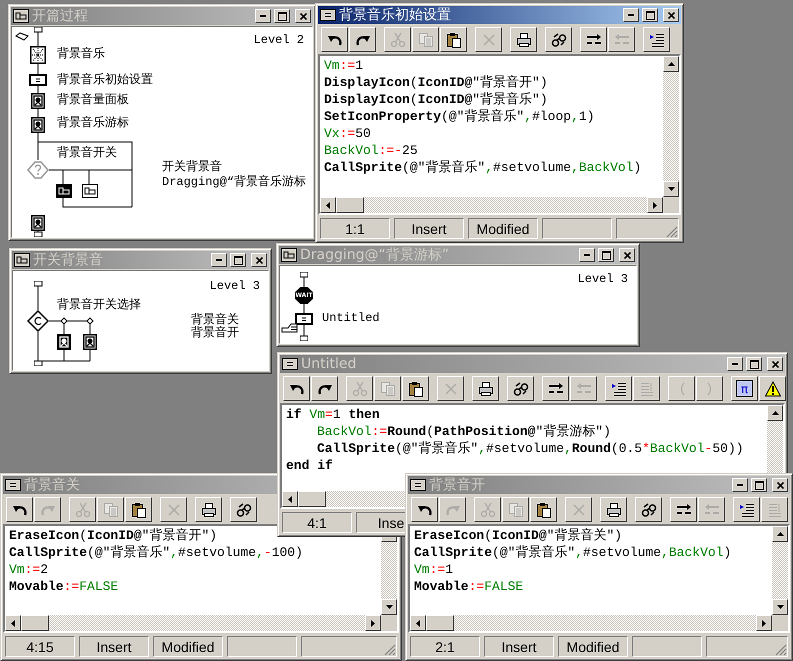 This screenshot has height=661, width=793. I want to click on code-editor: EraseIcon(IconID@"背景音关") CallSprite(@"背景音乐",#setvolume,BackVol) Vm:=1 Movable:=FALSE, so click(599, 578).